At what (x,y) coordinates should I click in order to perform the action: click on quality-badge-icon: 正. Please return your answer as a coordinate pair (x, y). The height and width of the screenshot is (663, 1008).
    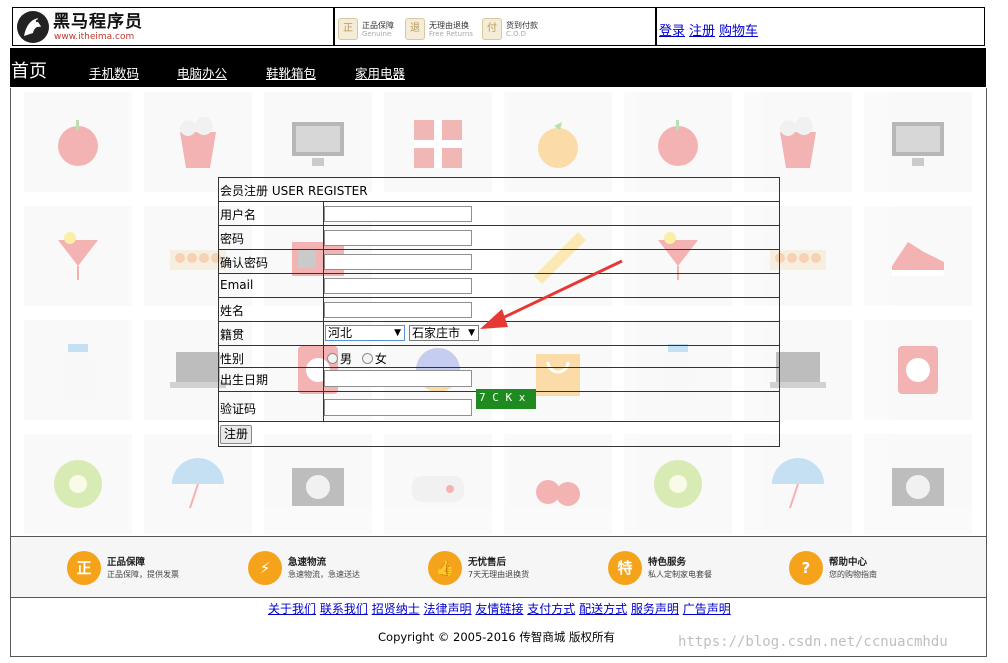
    Looking at the image, I should click on (348, 29).